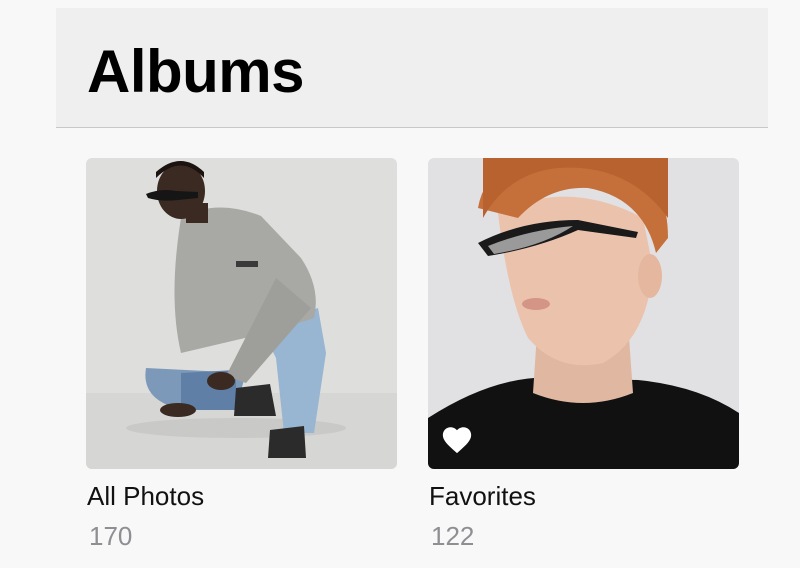  What do you see at coordinates (457, 440) in the screenshot?
I see `heart-icon` at bounding box center [457, 440].